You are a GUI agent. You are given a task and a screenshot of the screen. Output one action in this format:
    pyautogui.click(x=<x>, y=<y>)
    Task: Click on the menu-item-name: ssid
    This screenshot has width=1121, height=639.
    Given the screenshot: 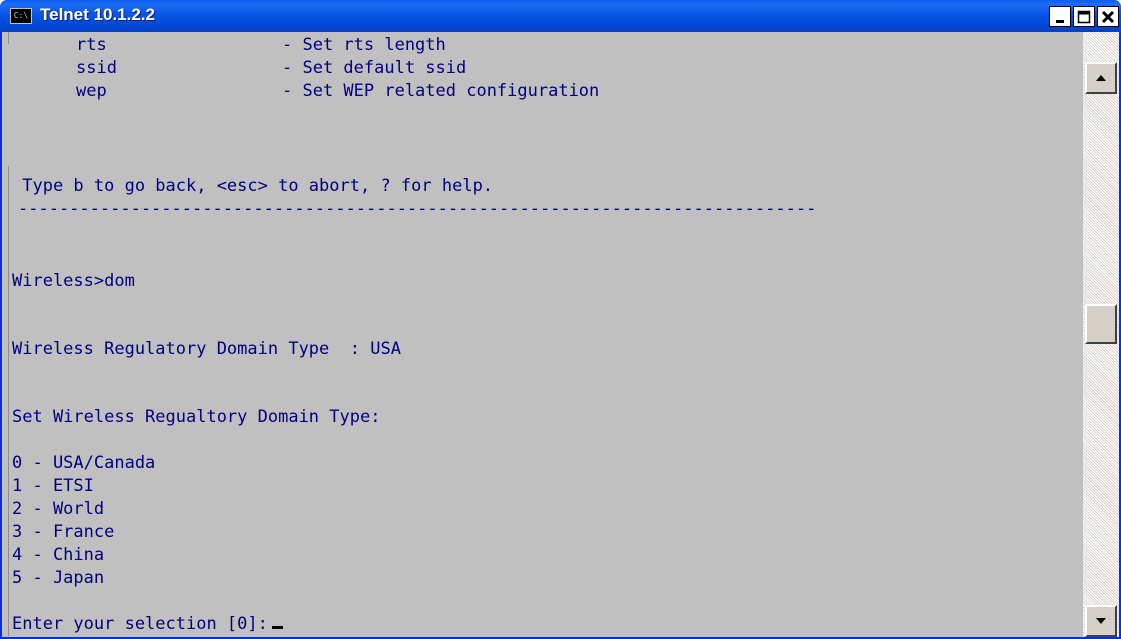 What is the action you would take?
    pyautogui.click(x=96, y=68)
    